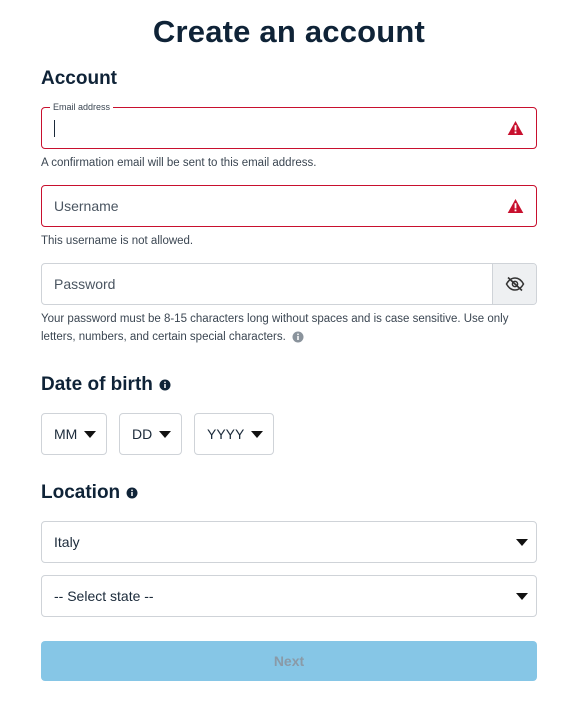  I want to click on birth-year-value: YYYY, so click(226, 434).